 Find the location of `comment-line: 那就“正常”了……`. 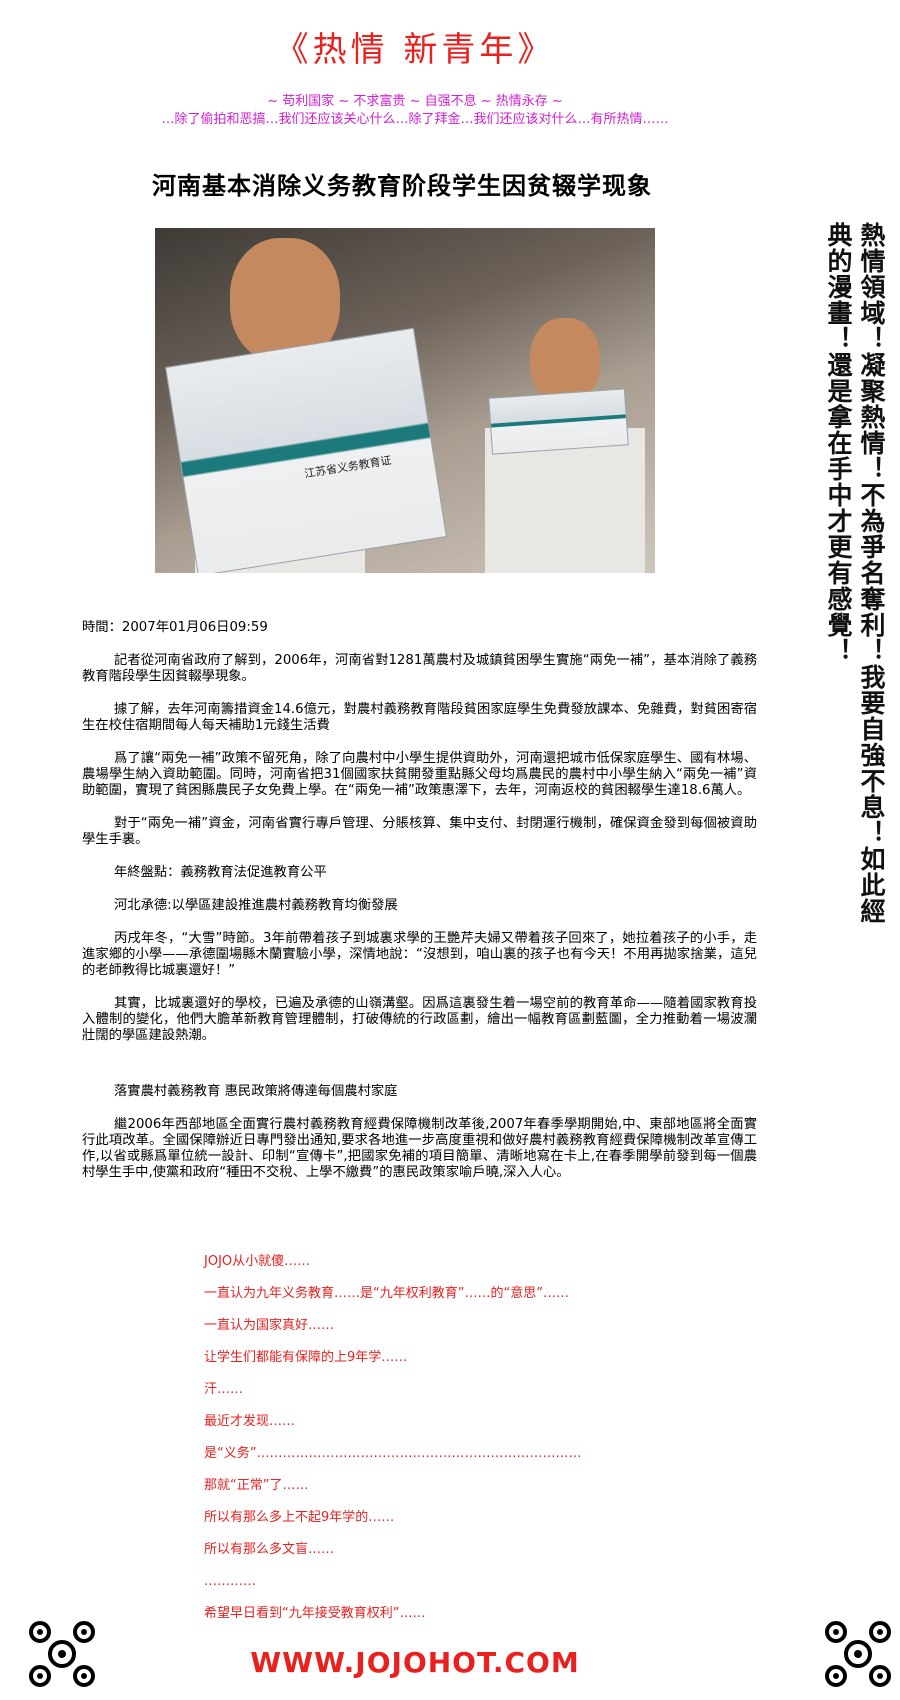

comment-line: 那就“正常”了…… is located at coordinates (256, 1485).